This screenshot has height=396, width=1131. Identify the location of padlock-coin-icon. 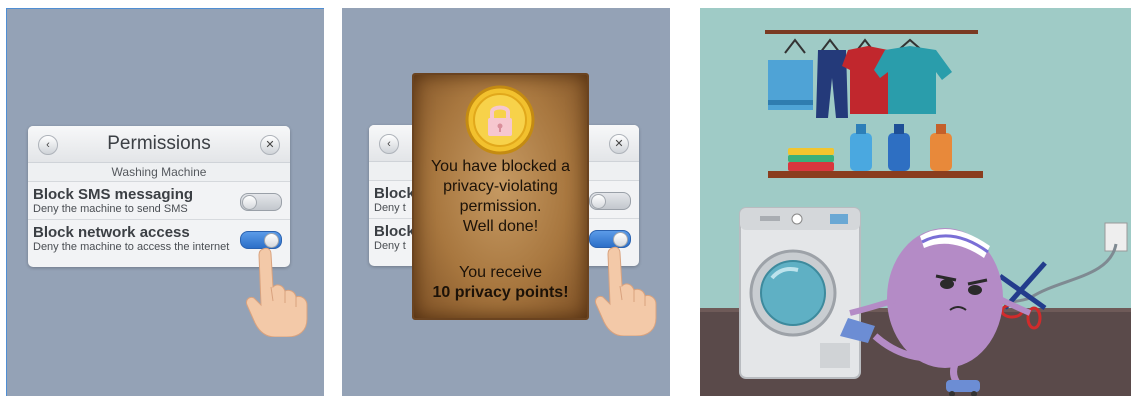
(500, 120).